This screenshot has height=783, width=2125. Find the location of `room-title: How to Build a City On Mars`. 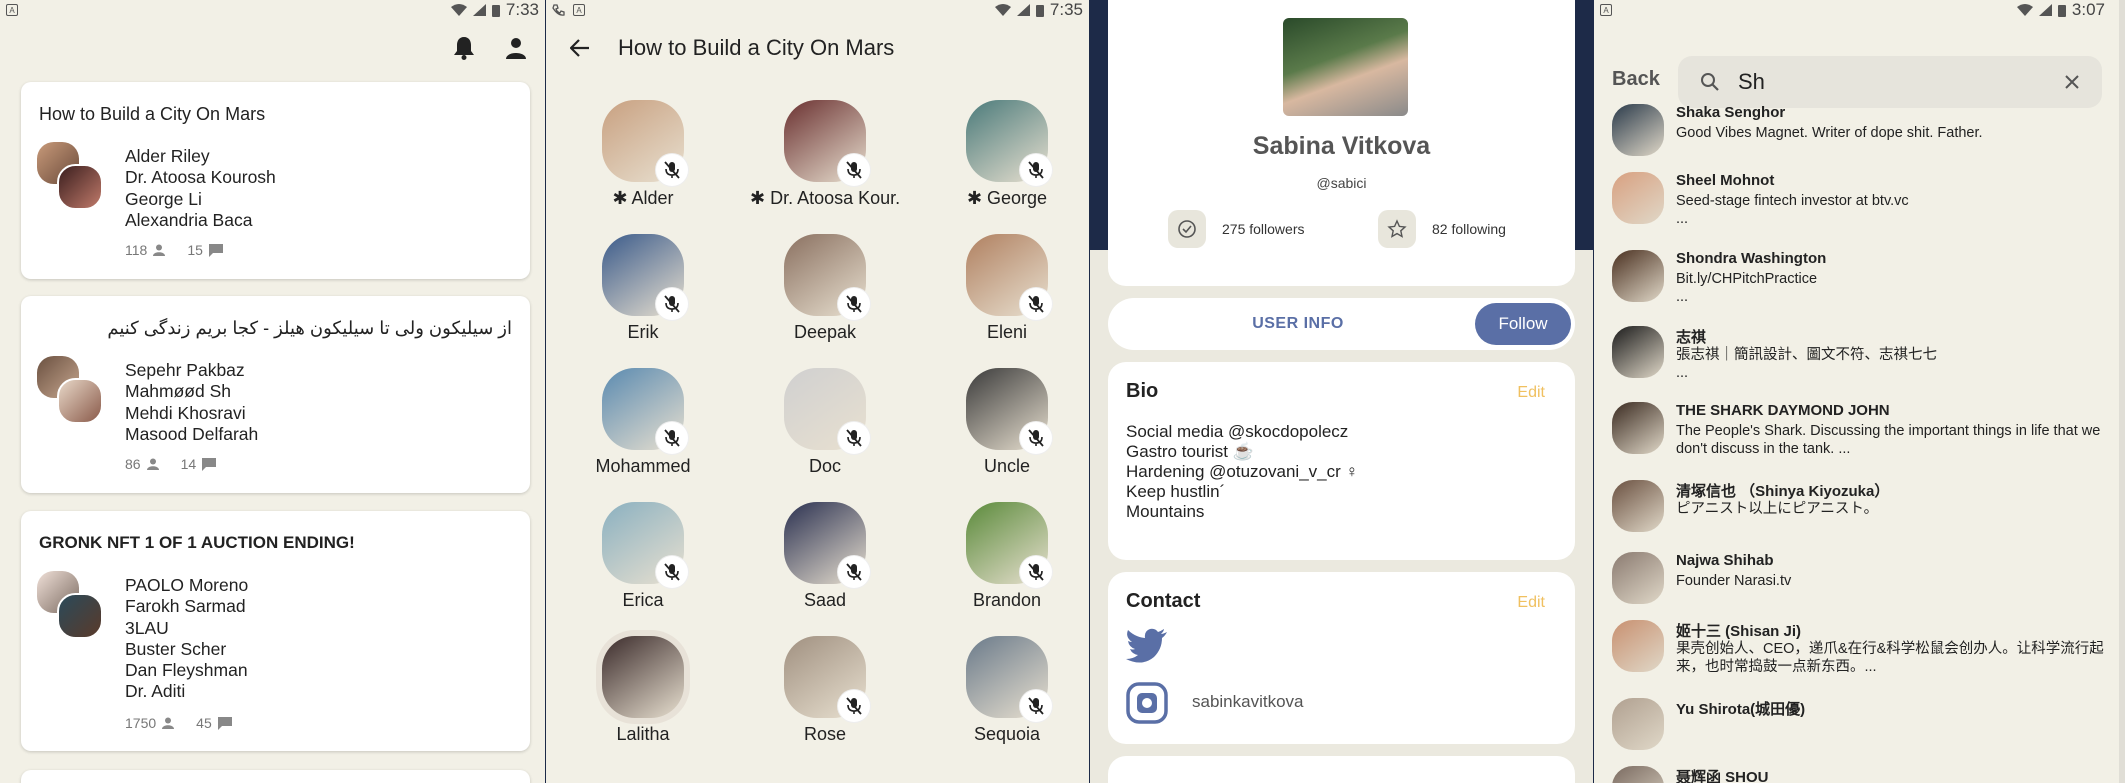

room-title: How to Build a City On Mars is located at coordinates (756, 47).